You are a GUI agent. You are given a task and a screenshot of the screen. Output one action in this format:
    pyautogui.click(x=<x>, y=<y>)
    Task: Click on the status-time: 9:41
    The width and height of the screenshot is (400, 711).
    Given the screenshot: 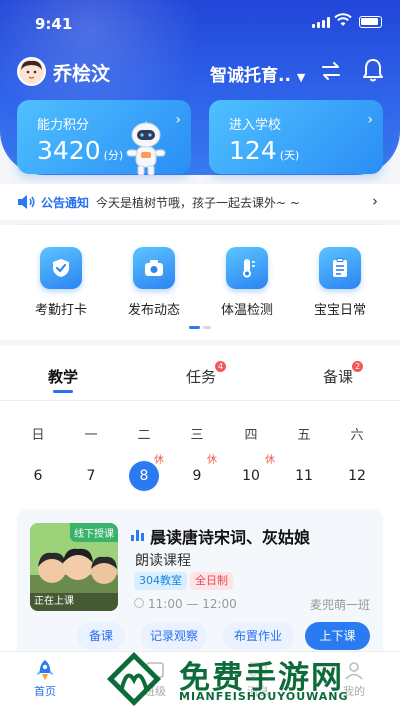 What is the action you would take?
    pyautogui.click(x=54, y=24)
    